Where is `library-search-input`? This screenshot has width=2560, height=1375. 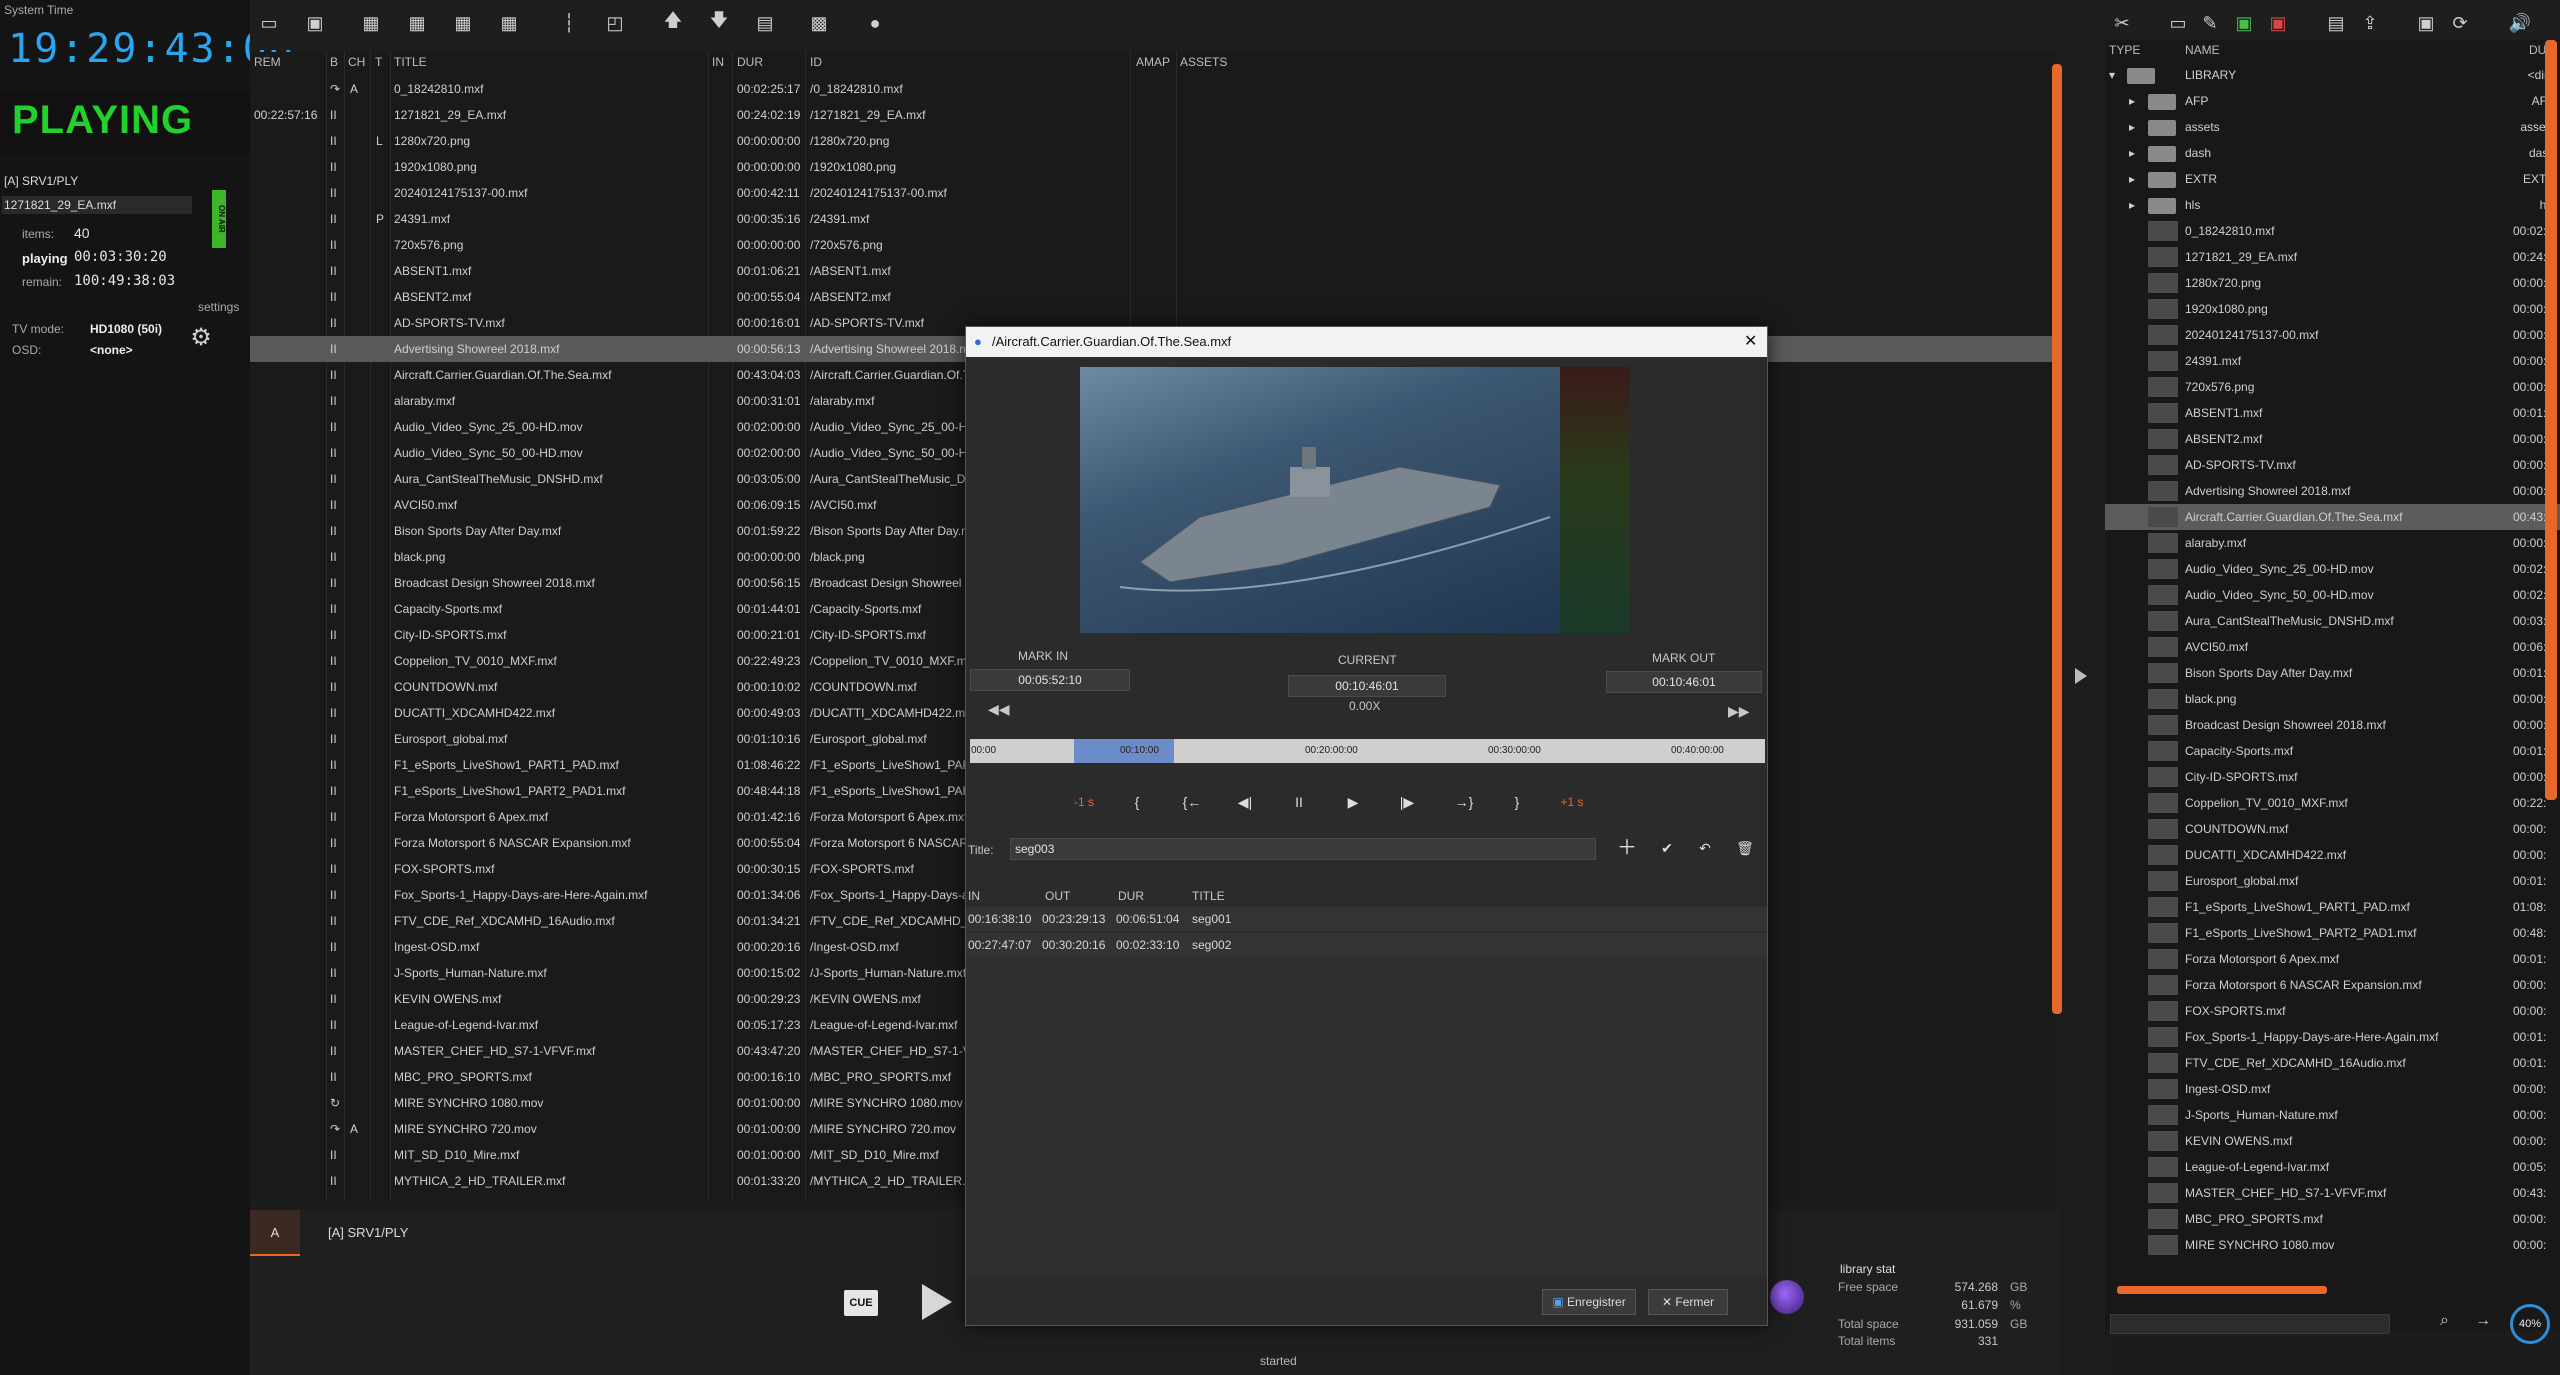
library-search-input is located at coordinates (2250, 1324).